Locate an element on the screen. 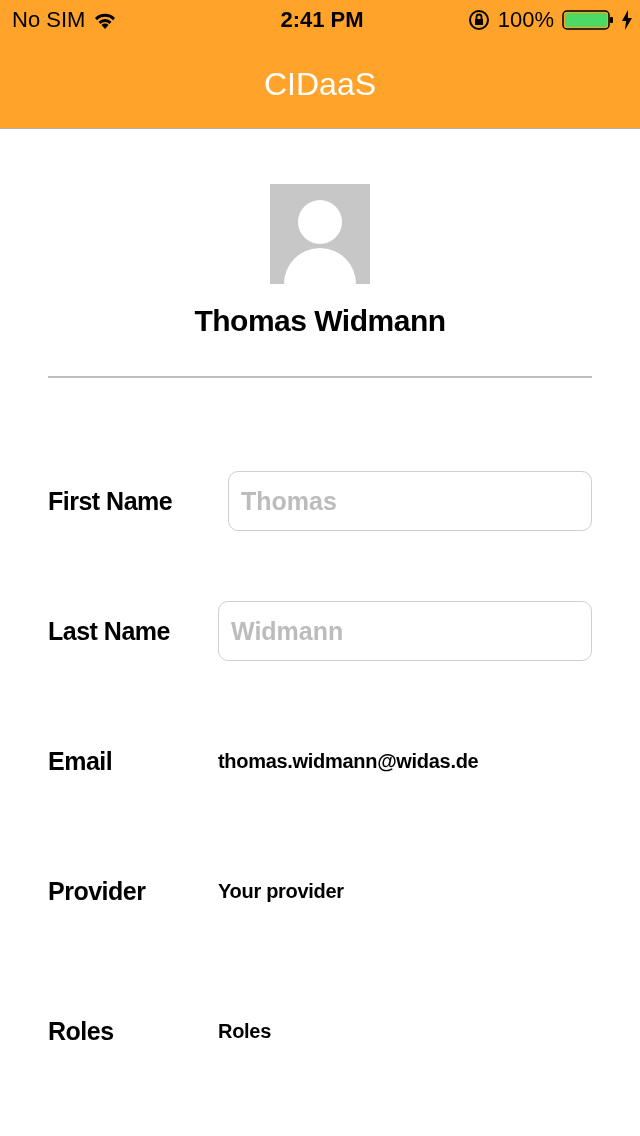  field-label: Last Name is located at coordinates (109, 631).